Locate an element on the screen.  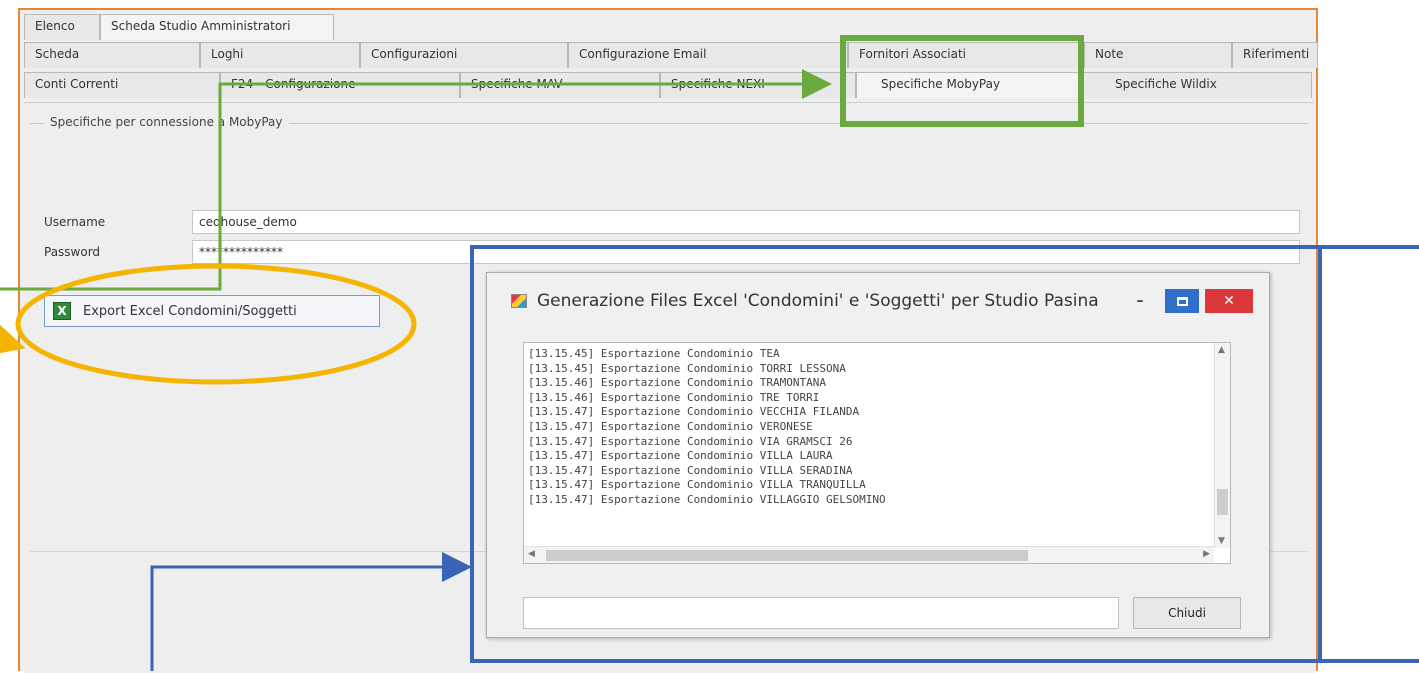
scroll-thumb is located at coordinates (1222, 502).